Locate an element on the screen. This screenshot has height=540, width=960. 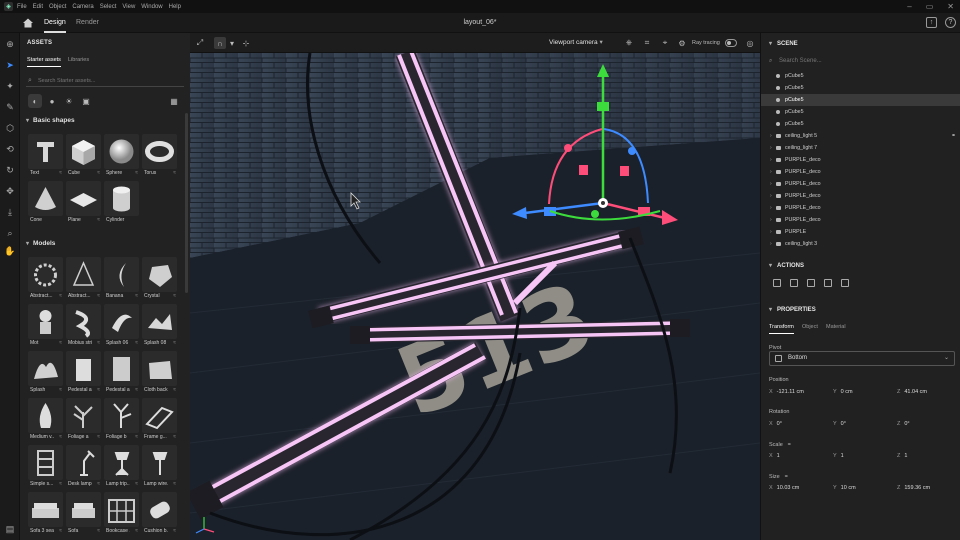
menu-view: View is located at coordinates (128, 7).